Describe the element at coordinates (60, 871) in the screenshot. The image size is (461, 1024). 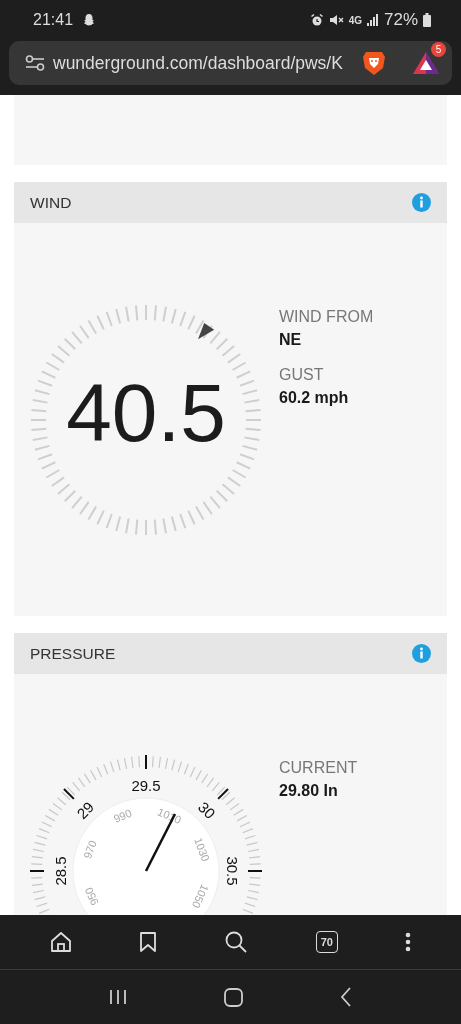
I see `scale-label: 28.5` at that location.